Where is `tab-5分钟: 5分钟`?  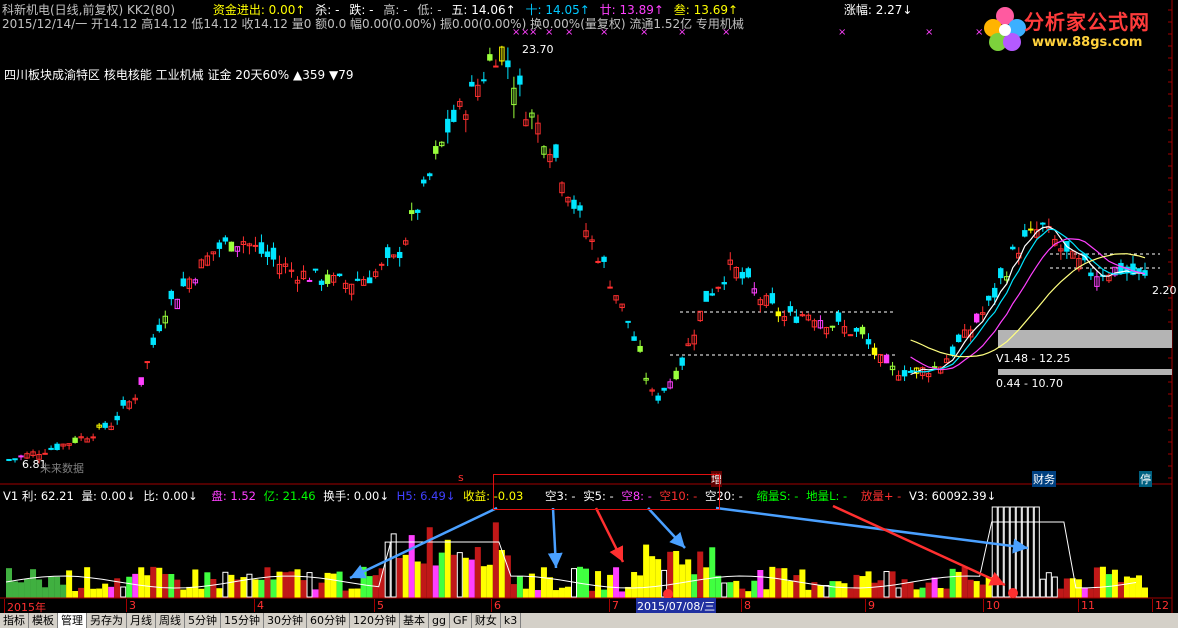 tab-5分钟: 5分钟 is located at coordinates (203, 620).